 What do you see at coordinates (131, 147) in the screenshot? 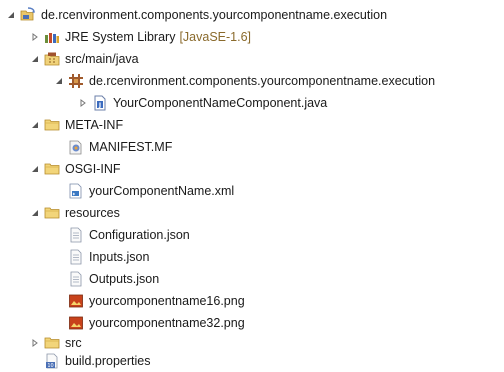
I see `tree-item-label: MANIFEST.MF` at bounding box center [131, 147].